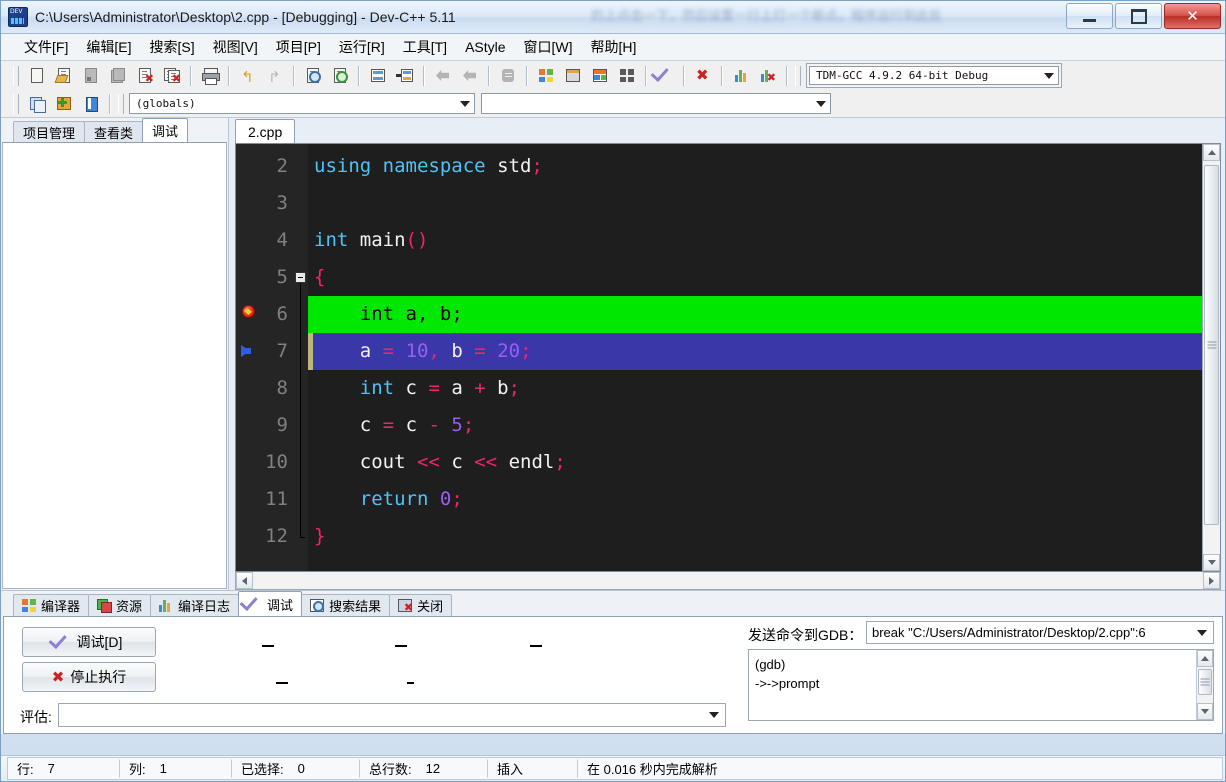 This screenshot has width=1226, height=782. Describe the element at coordinates (755, 388) in the screenshot. I see `code-line: int c = a + b;` at that location.